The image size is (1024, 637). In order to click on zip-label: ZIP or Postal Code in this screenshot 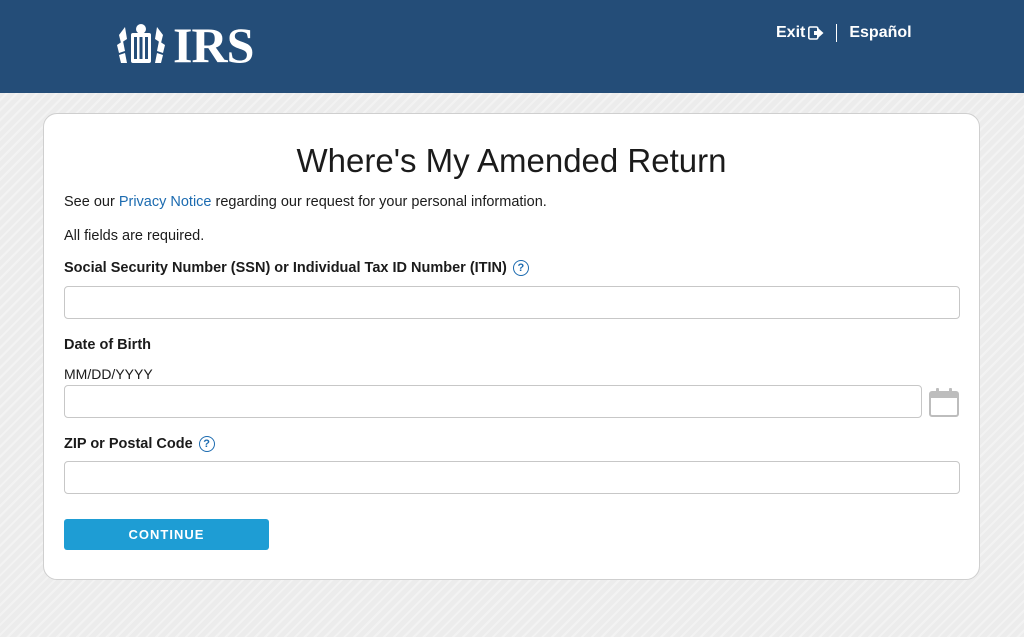, I will do `click(128, 444)`.